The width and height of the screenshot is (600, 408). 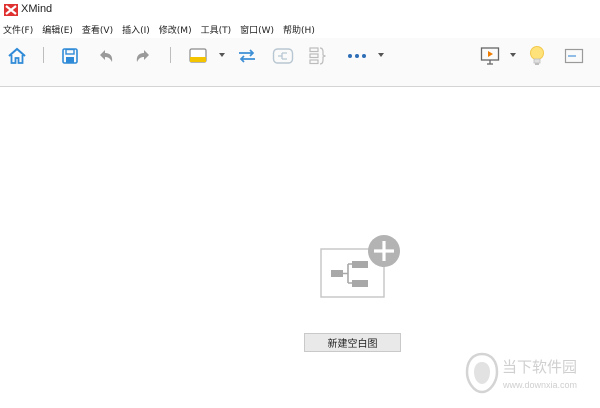 I want to click on idea-button, so click(x=537, y=56).